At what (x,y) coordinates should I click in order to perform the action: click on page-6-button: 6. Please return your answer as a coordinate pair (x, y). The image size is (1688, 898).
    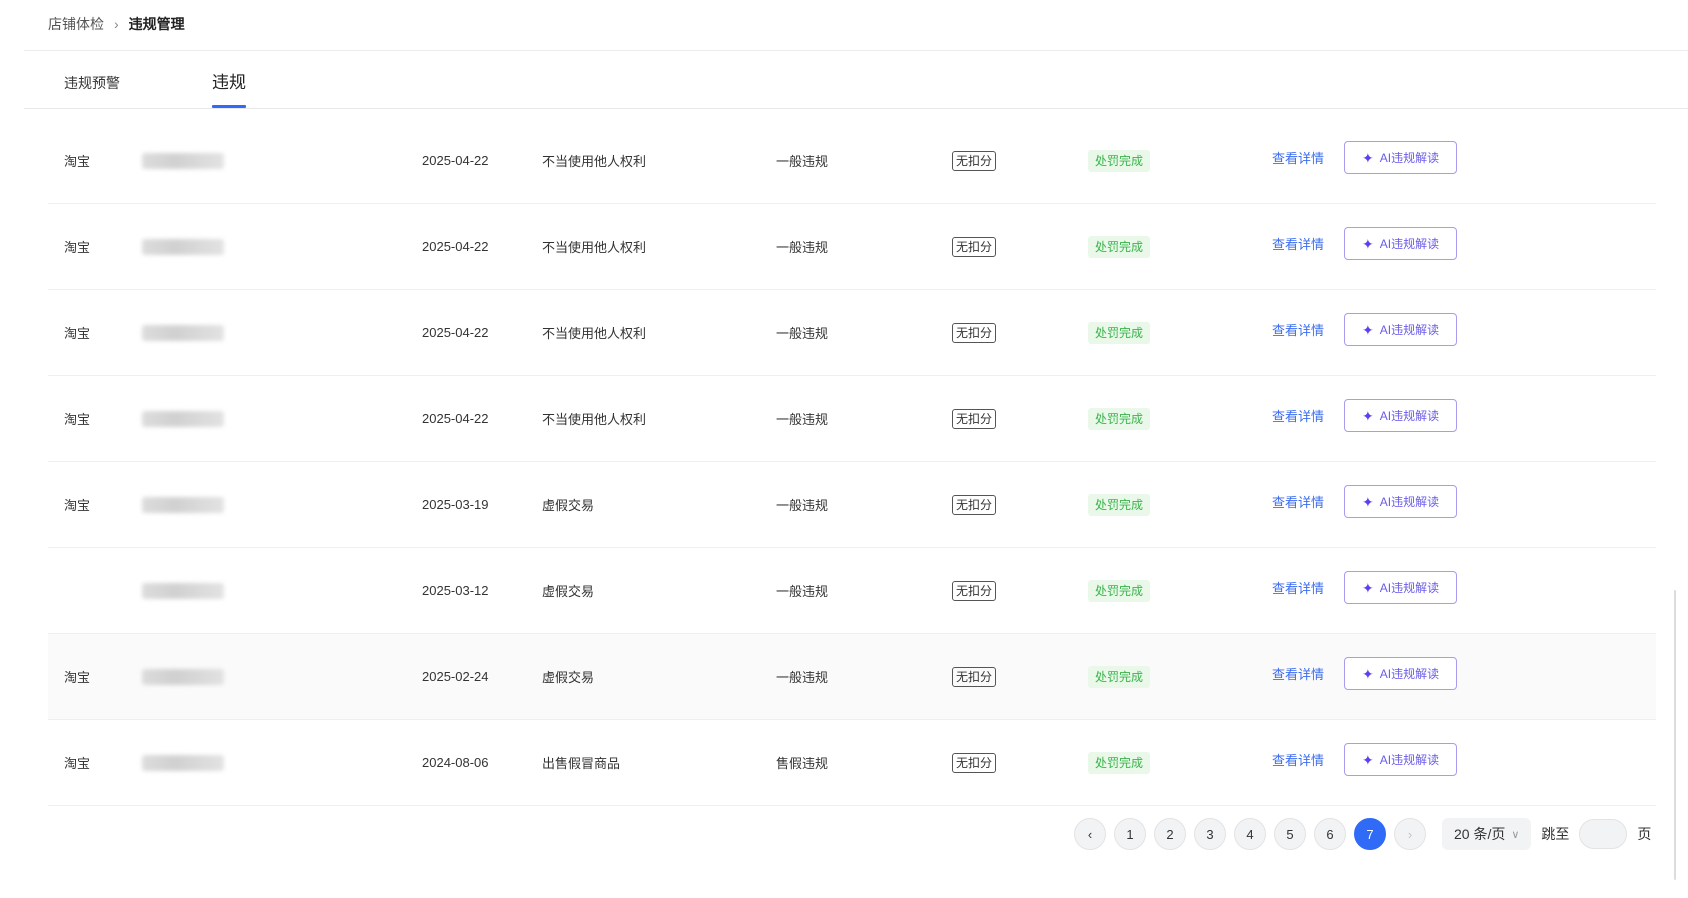
    Looking at the image, I should click on (1330, 834).